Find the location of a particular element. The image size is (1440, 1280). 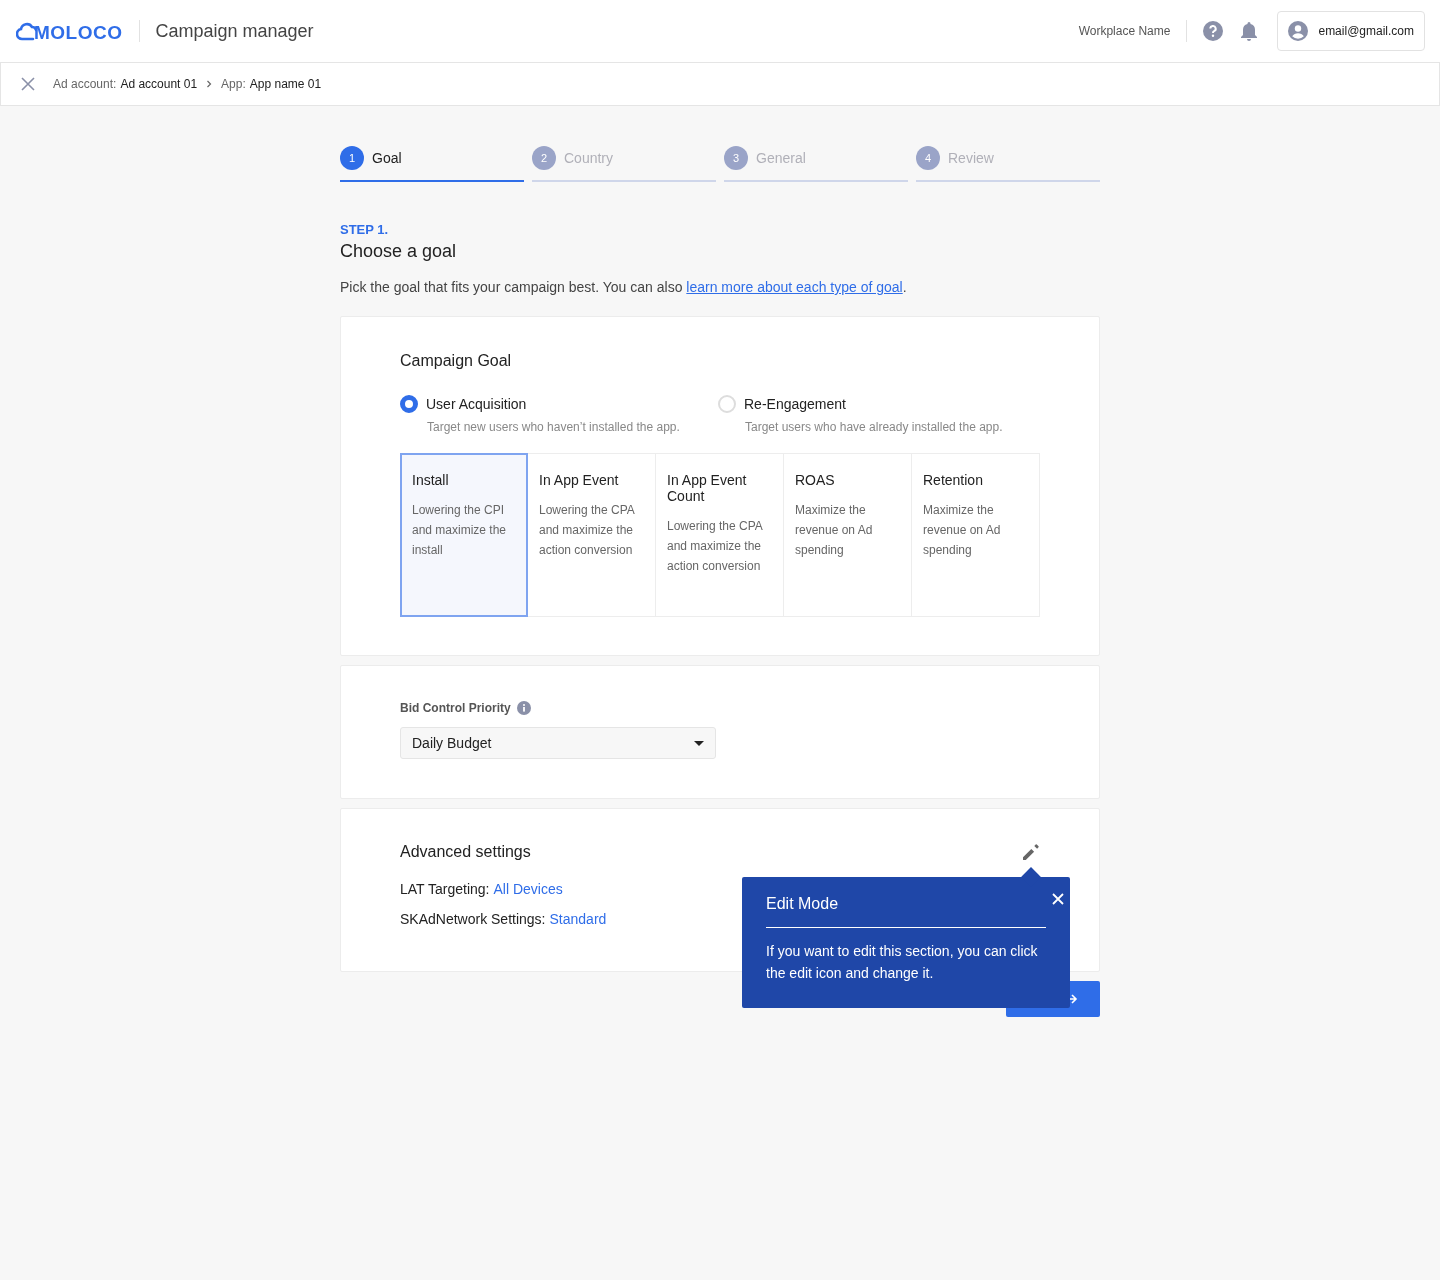

card-title: Advanced settings is located at coordinates (465, 852).